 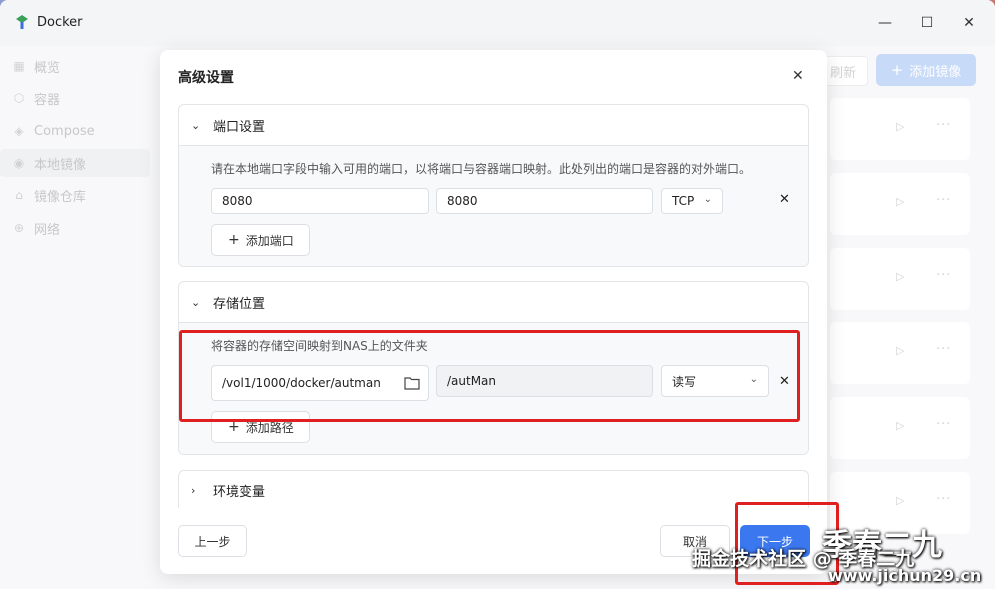 I want to click on minimize-button: —, so click(x=885, y=23).